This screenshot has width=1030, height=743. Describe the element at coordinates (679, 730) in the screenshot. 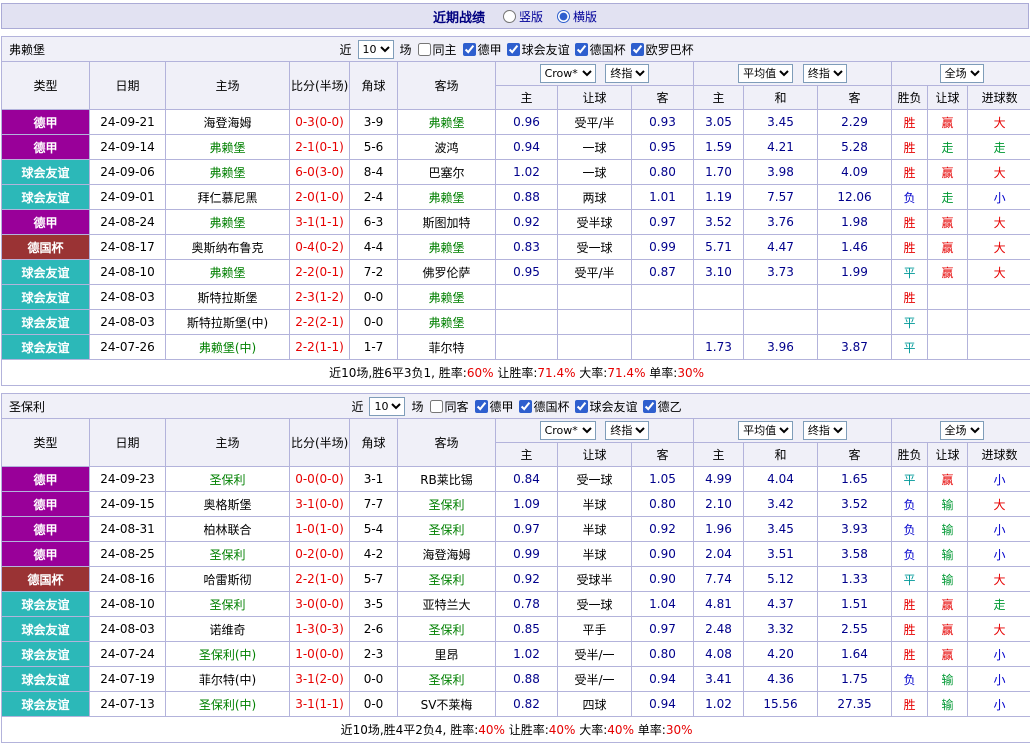

I see `summary-stat-value: 30%` at that location.